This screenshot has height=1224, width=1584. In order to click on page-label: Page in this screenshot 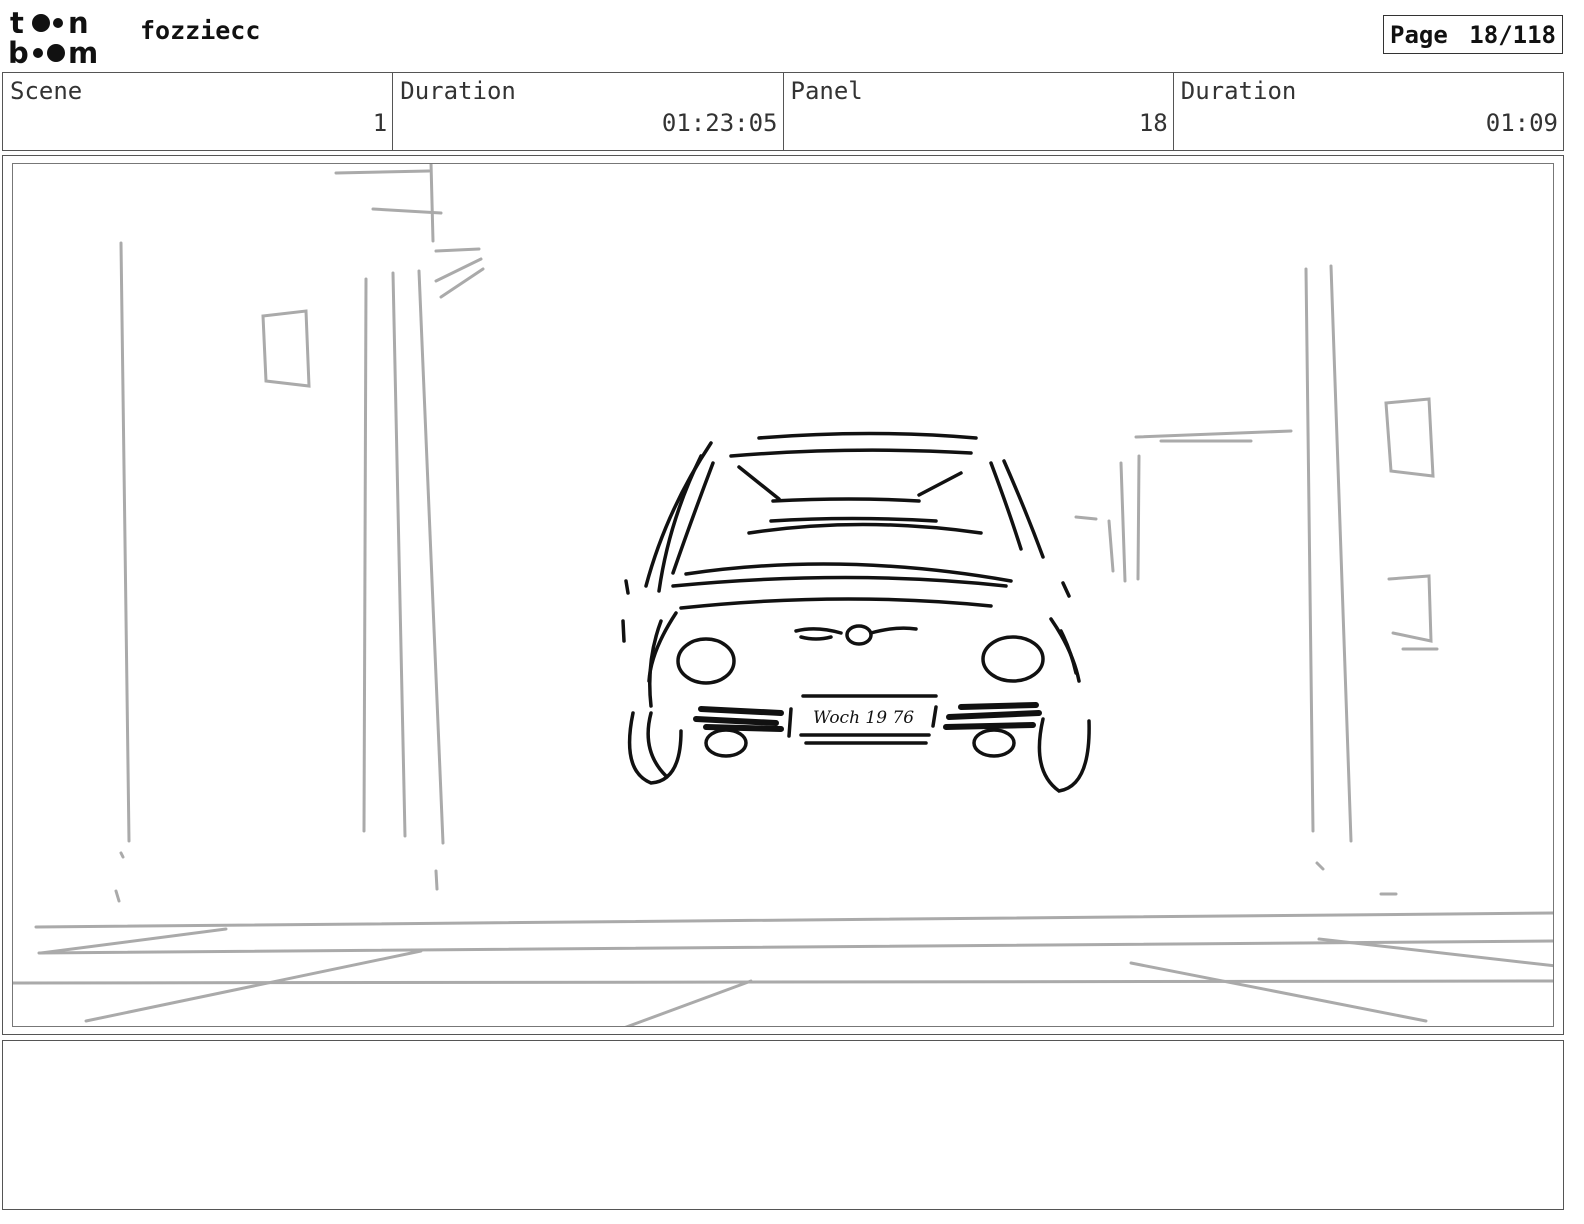, I will do `click(1419, 34)`.